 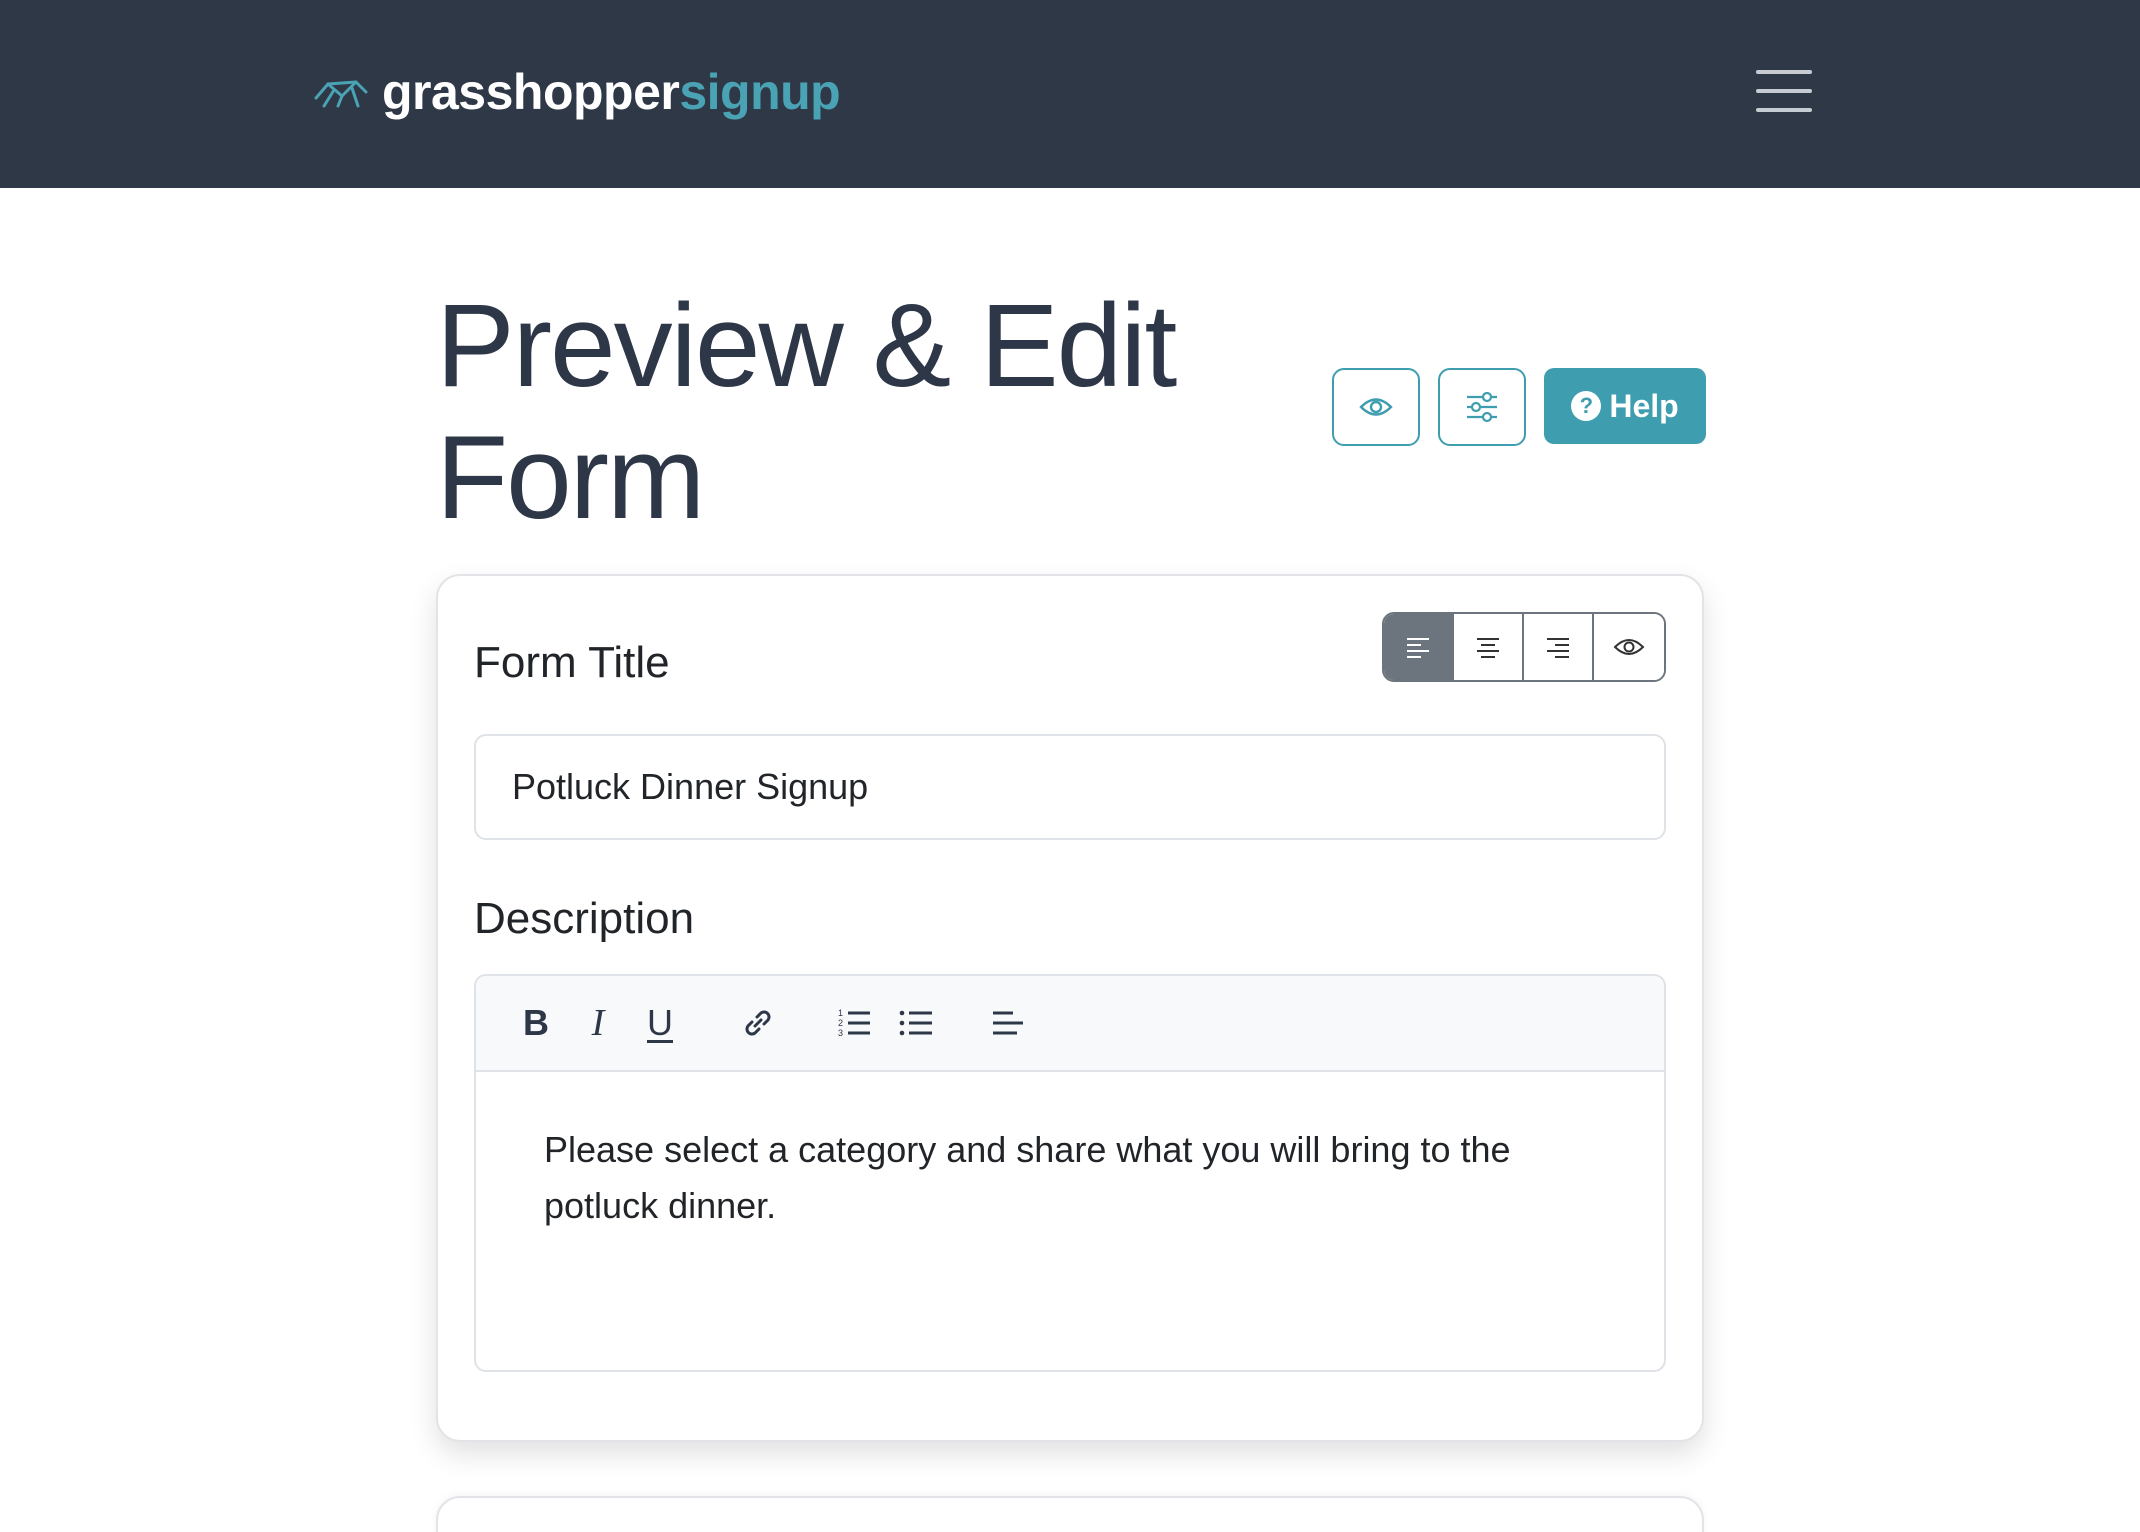 I want to click on page-title: Preview & Edit Form, so click(x=806, y=412).